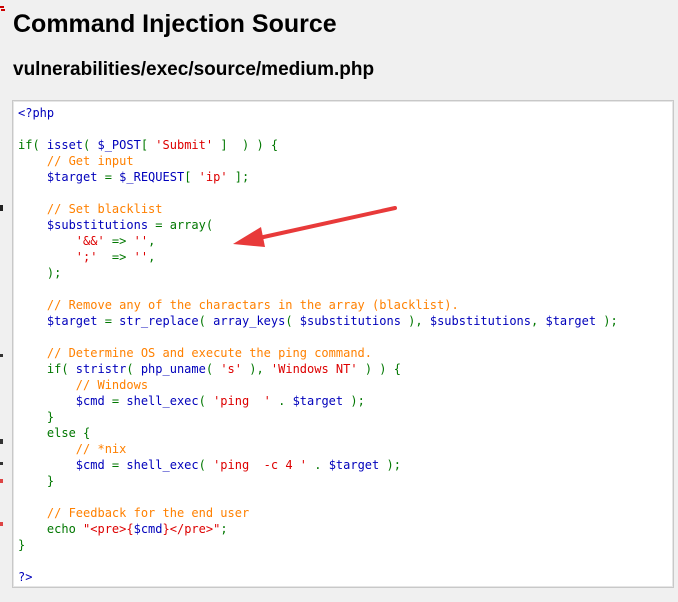 Image resolution: width=678 pixels, height=602 pixels. I want to click on code-line: $substitutions = array(, so click(115, 225).